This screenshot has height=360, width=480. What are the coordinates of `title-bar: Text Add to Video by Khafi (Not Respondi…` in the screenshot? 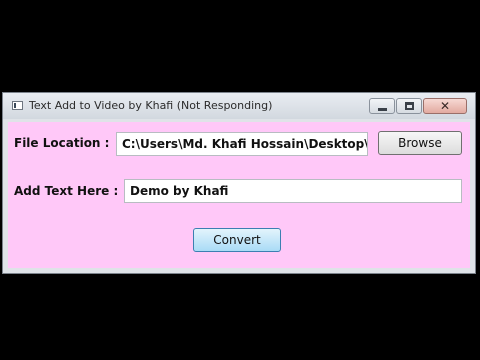 It's located at (239, 106).